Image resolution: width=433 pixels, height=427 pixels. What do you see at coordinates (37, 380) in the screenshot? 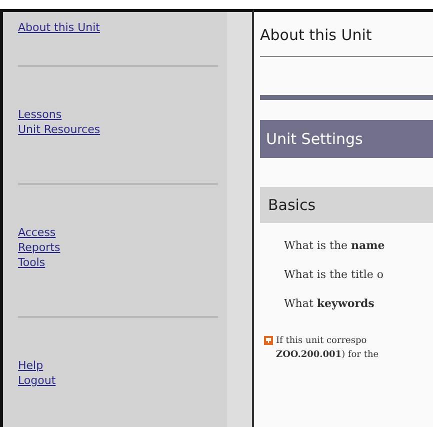
I see `sidebar-link: Logout` at bounding box center [37, 380].